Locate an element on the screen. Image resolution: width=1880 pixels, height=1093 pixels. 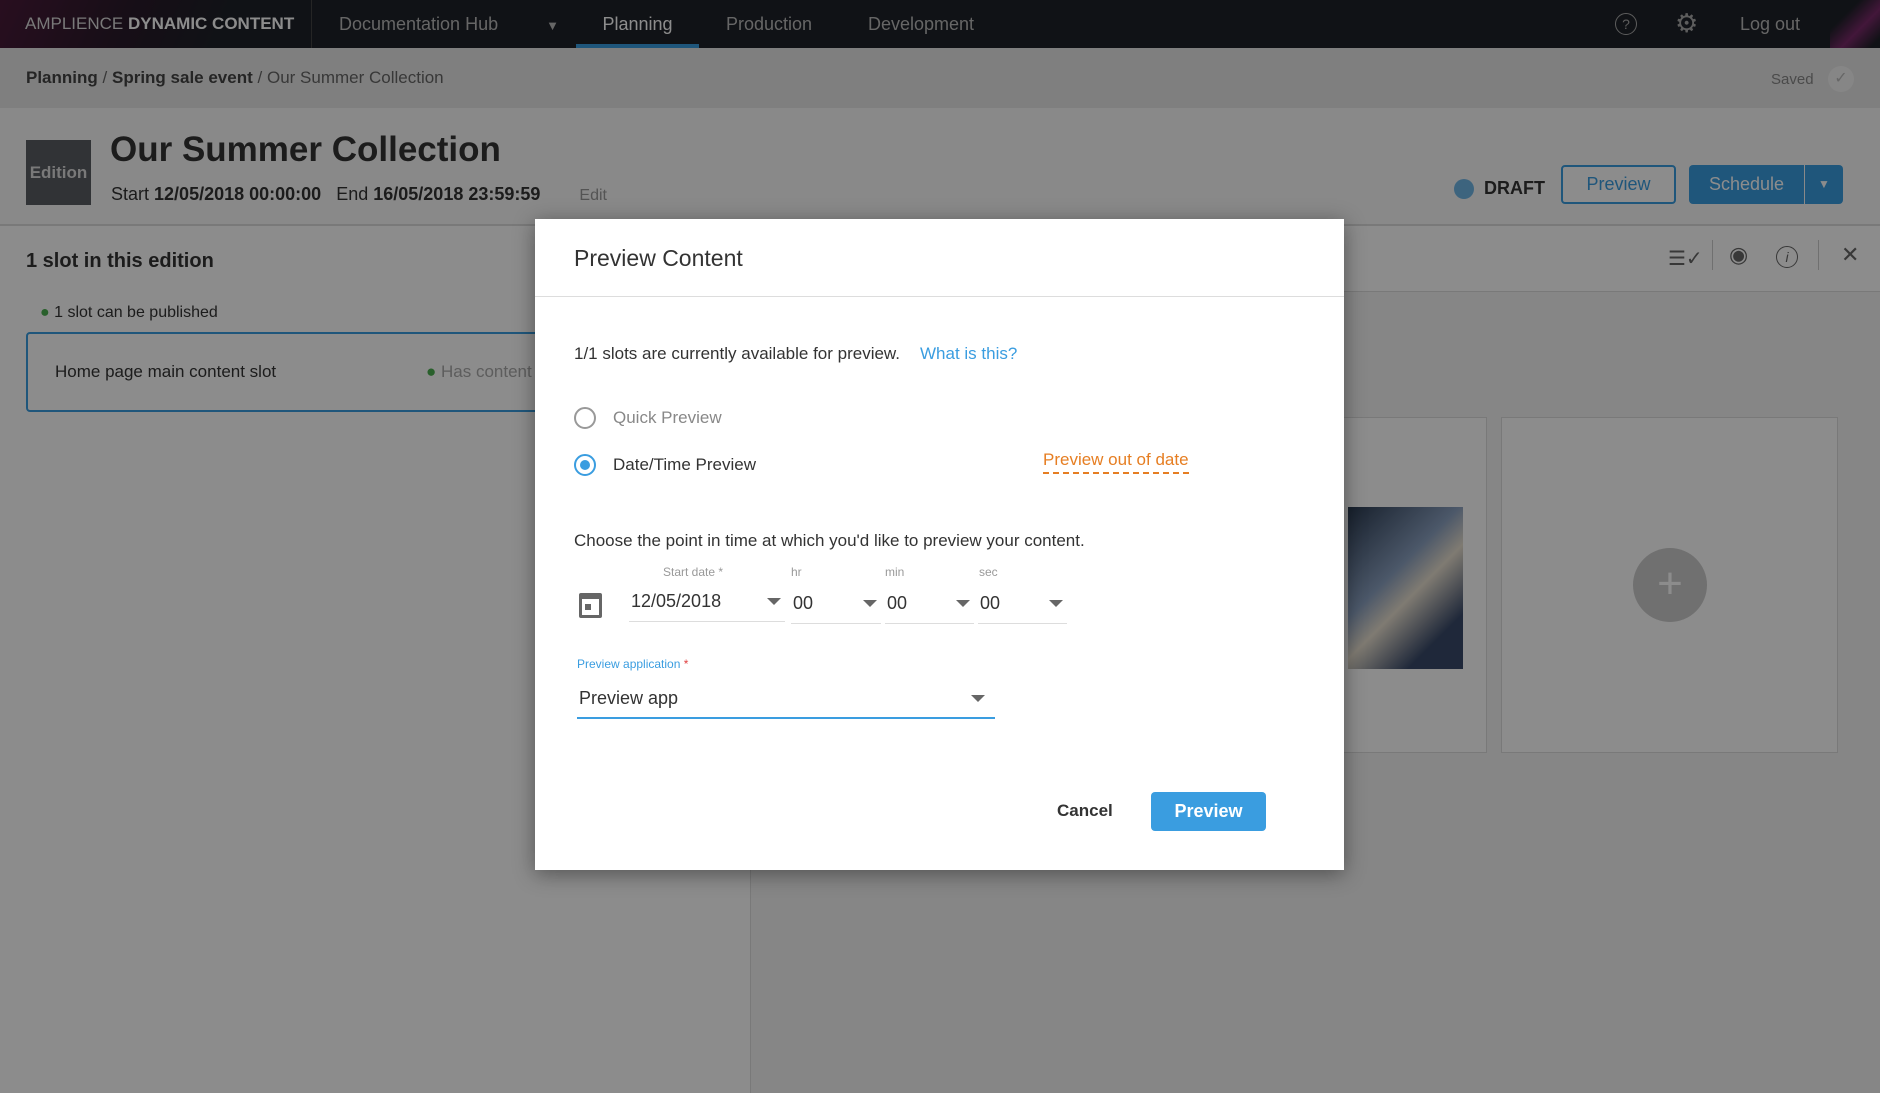
datetime-preview-label: Date/Time Preview is located at coordinates (684, 465).